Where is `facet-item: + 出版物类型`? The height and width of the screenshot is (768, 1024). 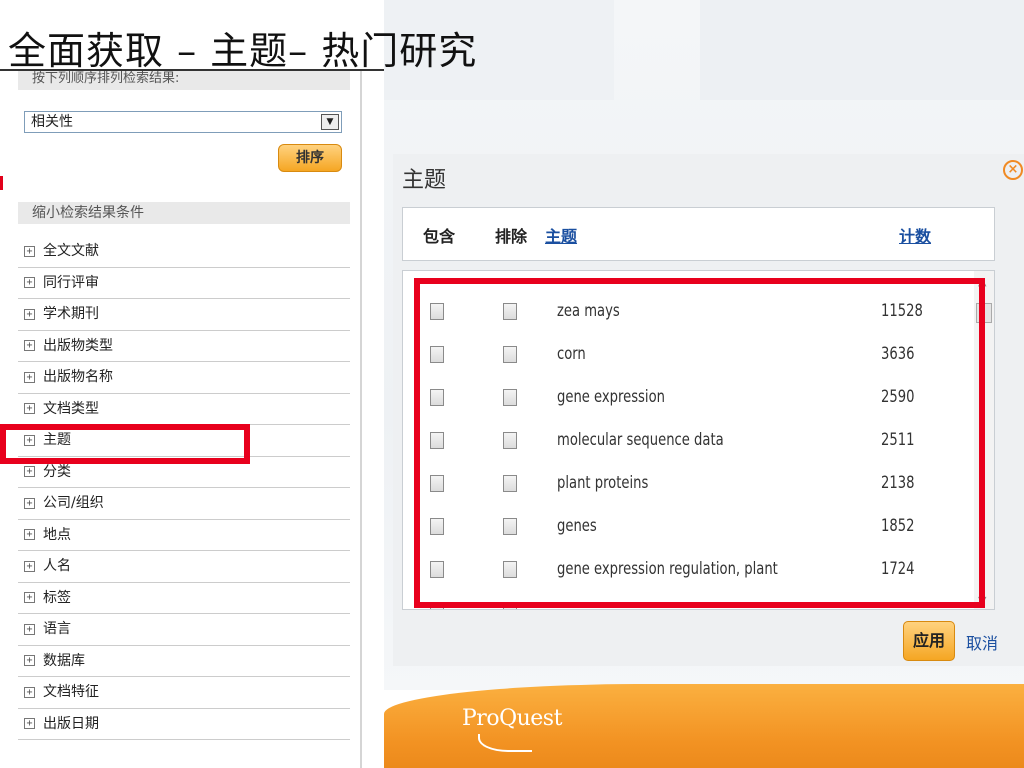 facet-item: + 出版物类型 is located at coordinates (184, 346).